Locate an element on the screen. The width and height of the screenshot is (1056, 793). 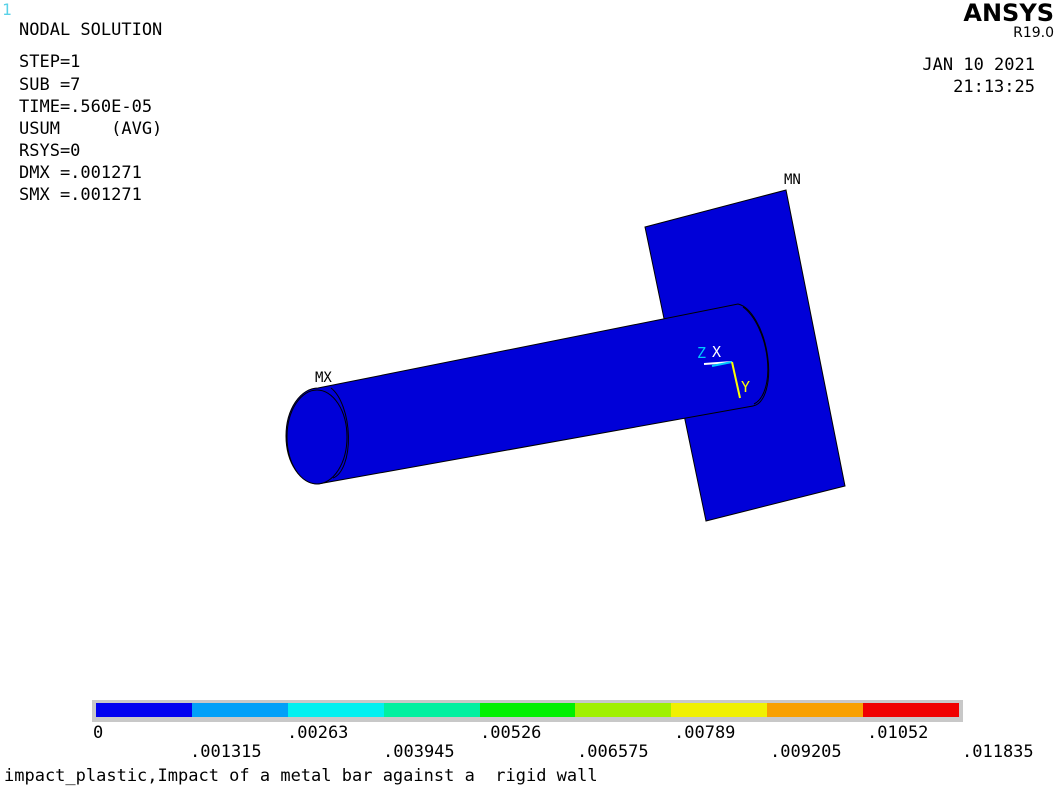
legend-tick-top-3: .00789 is located at coordinates (705, 733).